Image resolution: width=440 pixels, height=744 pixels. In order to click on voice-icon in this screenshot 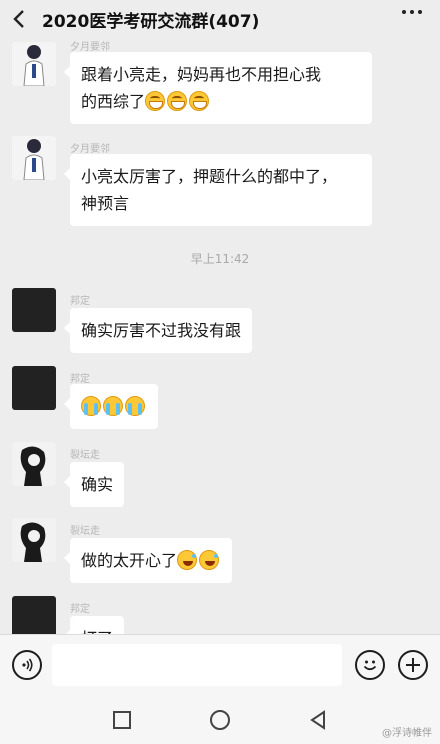, I will do `click(27, 665)`.